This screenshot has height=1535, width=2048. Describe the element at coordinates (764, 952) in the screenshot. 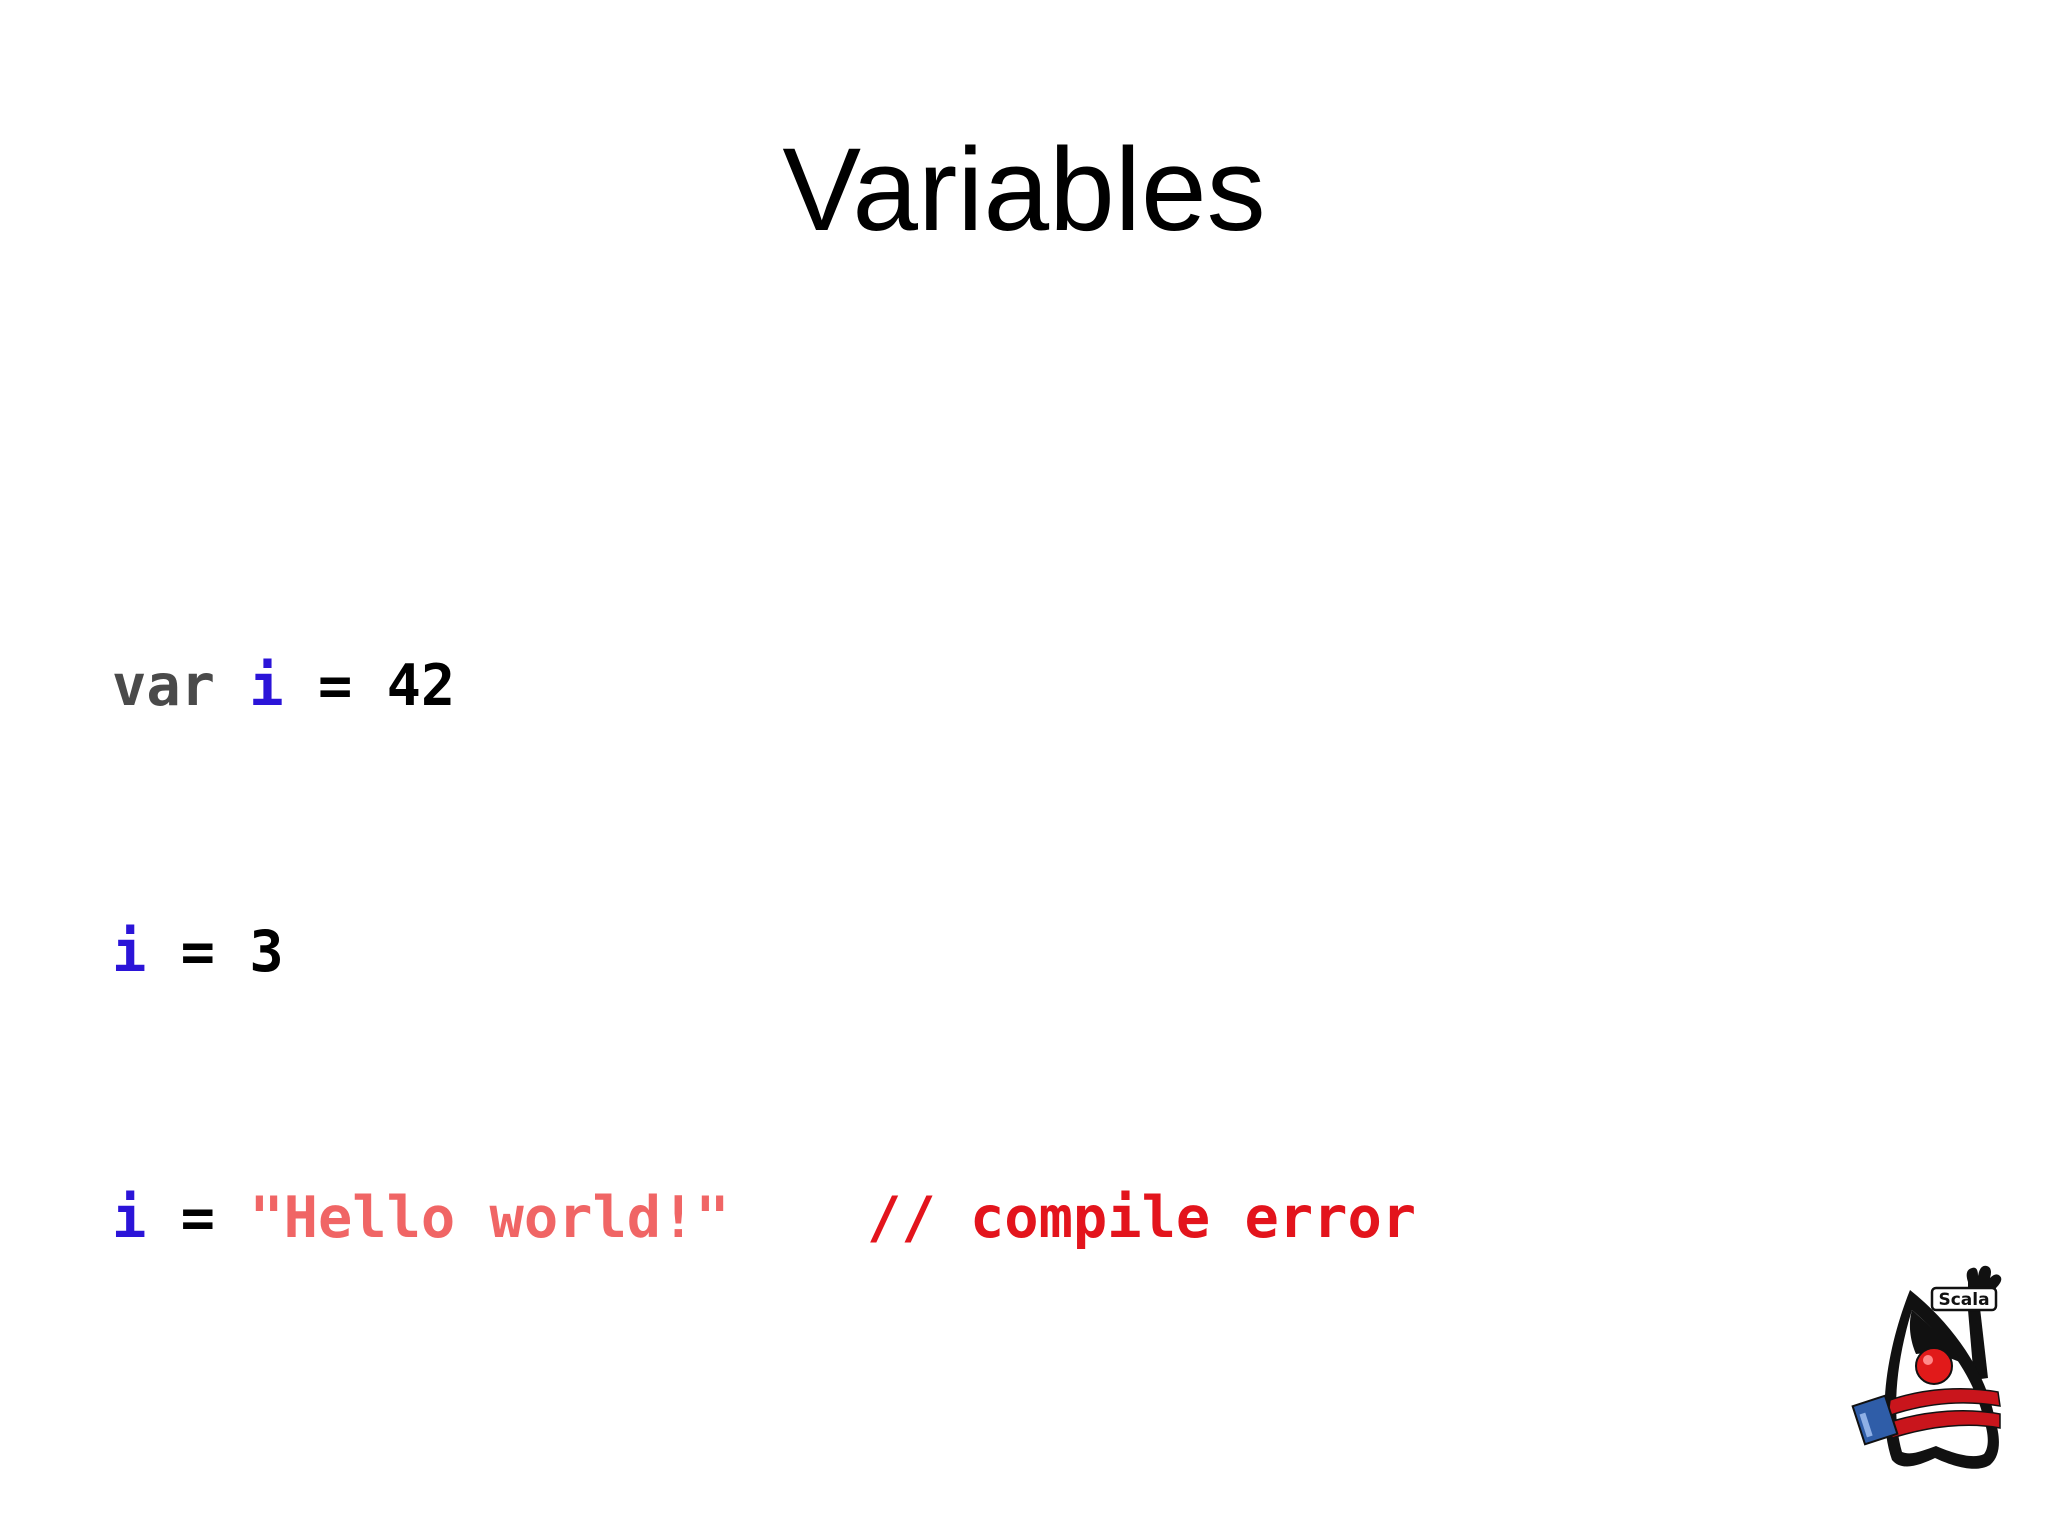

I see `code-line-2: i = 3` at that location.